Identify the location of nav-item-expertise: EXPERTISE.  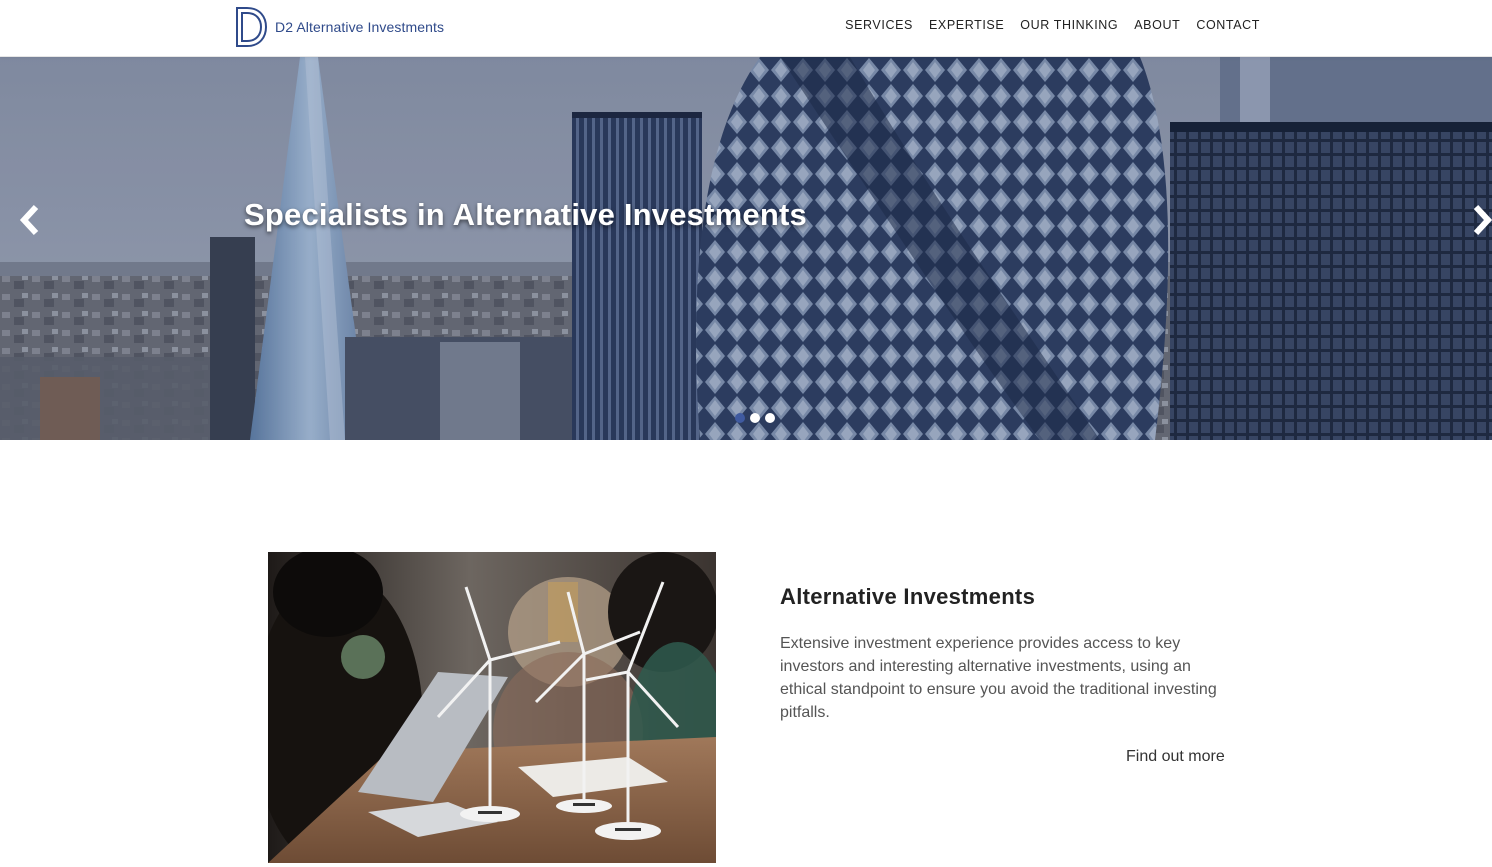
(966, 25).